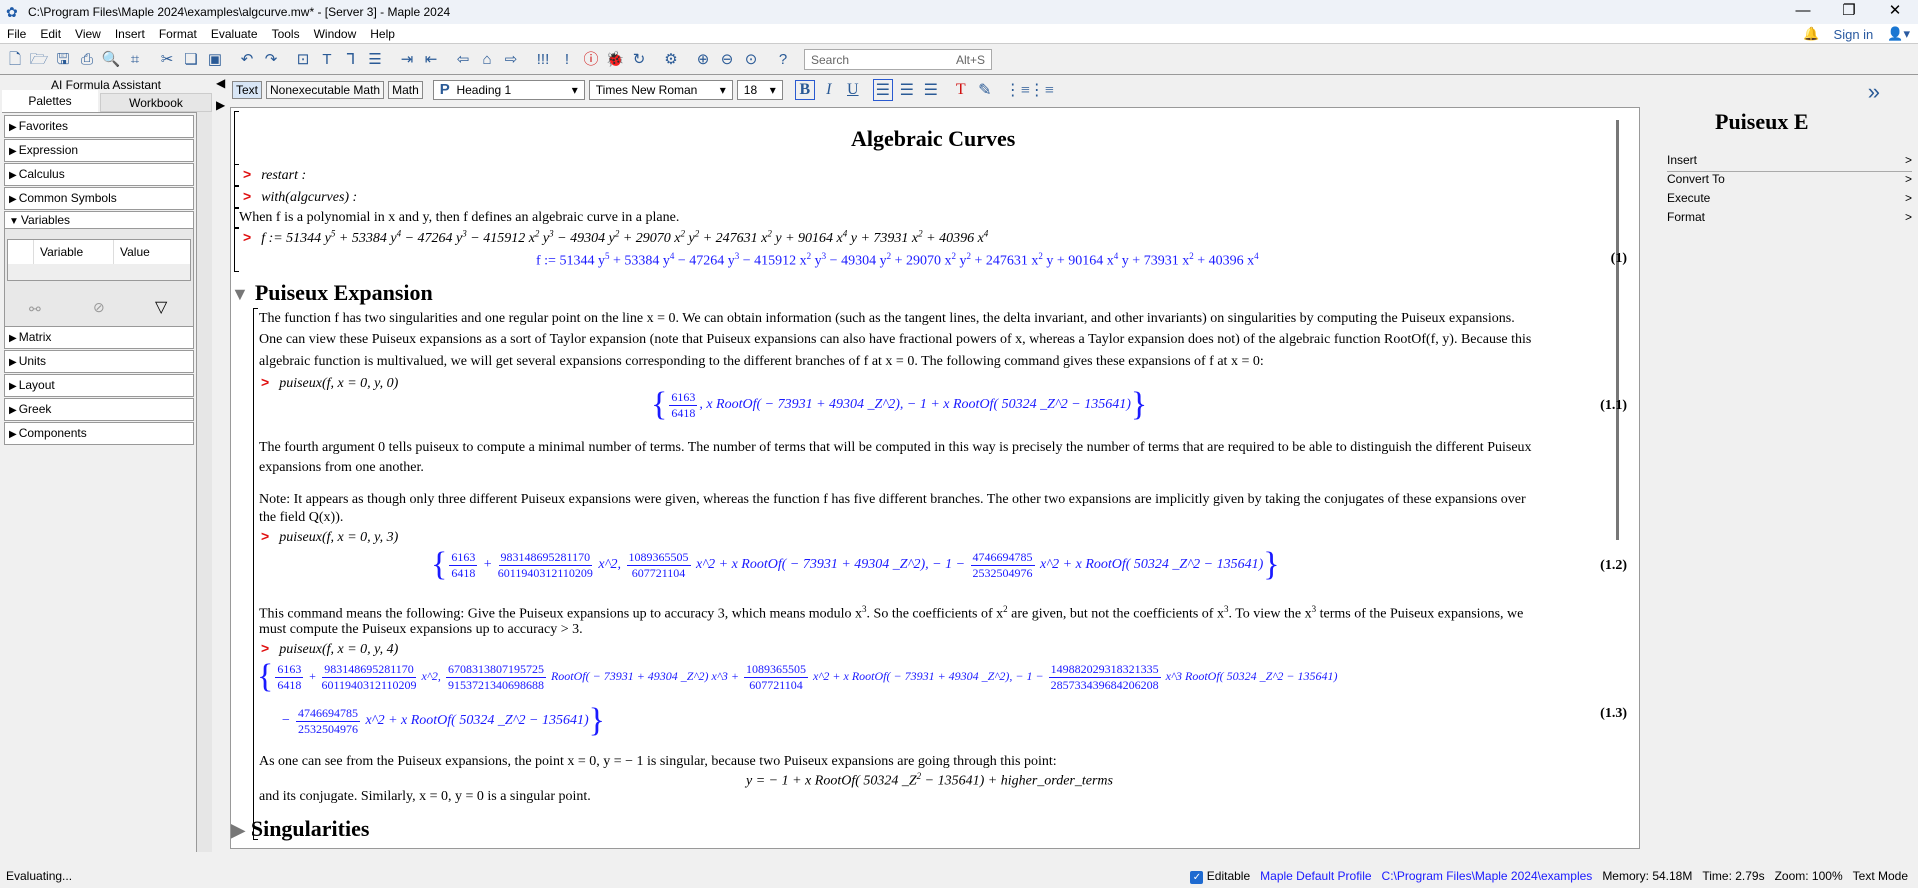 The image size is (1918, 888). What do you see at coordinates (1789, 219) in the screenshot?
I see `context-menu-format: Format >` at bounding box center [1789, 219].